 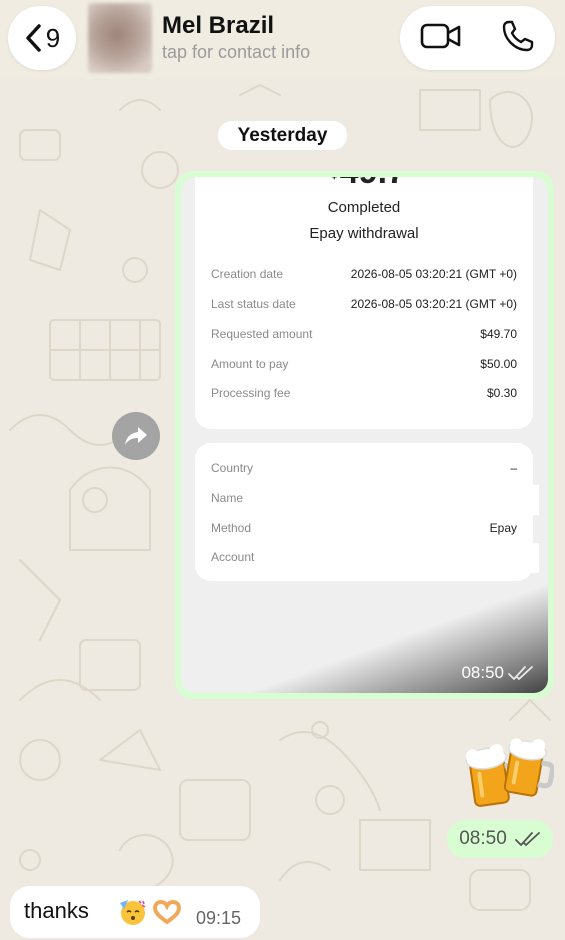 What do you see at coordinates (477, 38) in the screenshot?
I see `call-buttons` at bounding box center [477, 38].